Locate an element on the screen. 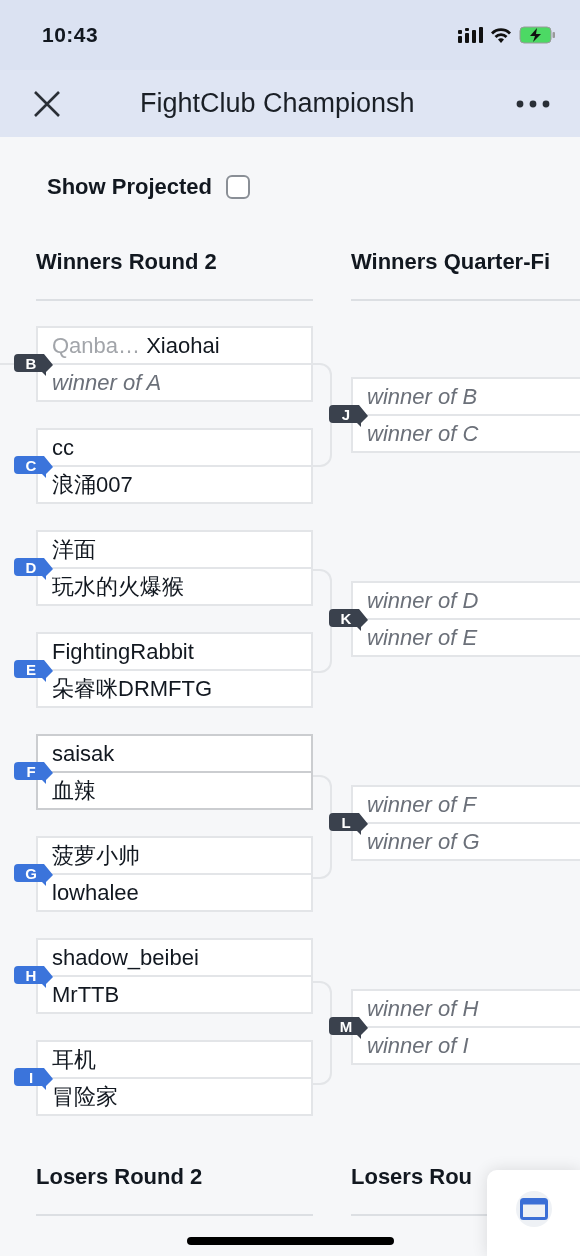 Image resolution: width=580 pixels, height=1256 pixels. placeholder-slot: winner of B is located at coordinates (466, 396).